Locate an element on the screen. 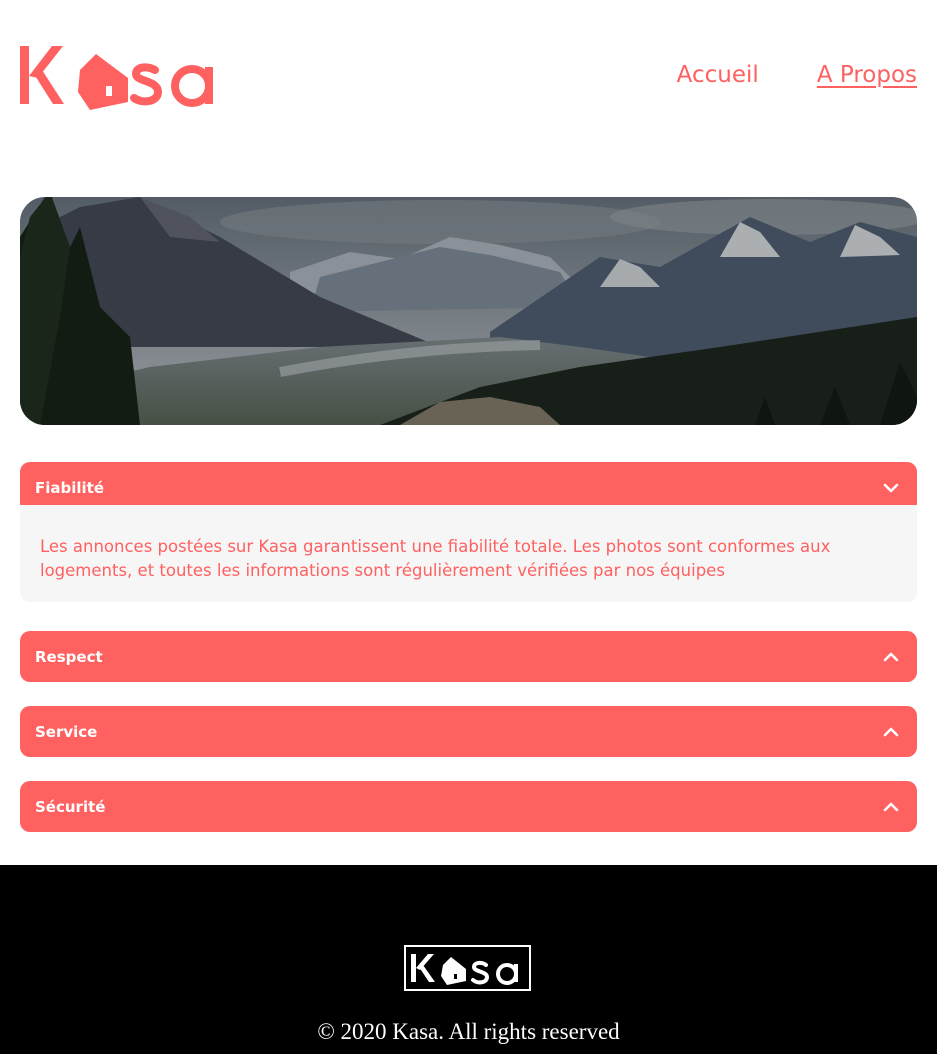 The image size is (937, 1054). site-header: Accueil A Propos is located at coordinates (468, 77).